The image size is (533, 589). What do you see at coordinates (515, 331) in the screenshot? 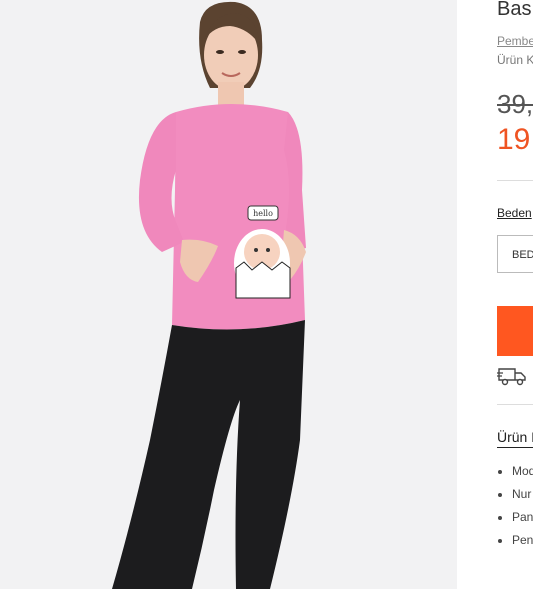
I see `add-to-cart-button` at bounding box center [515, 331].